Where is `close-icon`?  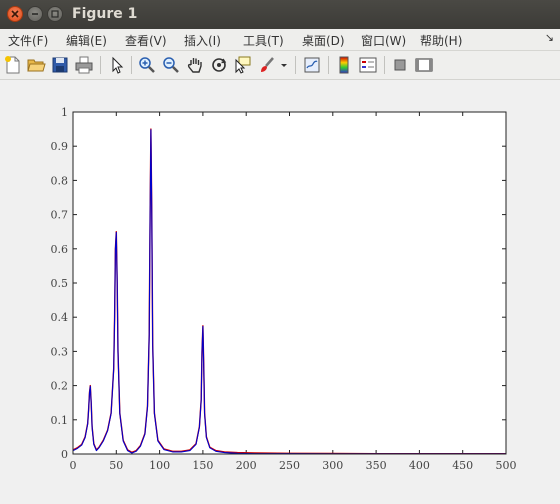
close-icon is located at coordinates (15, 14).